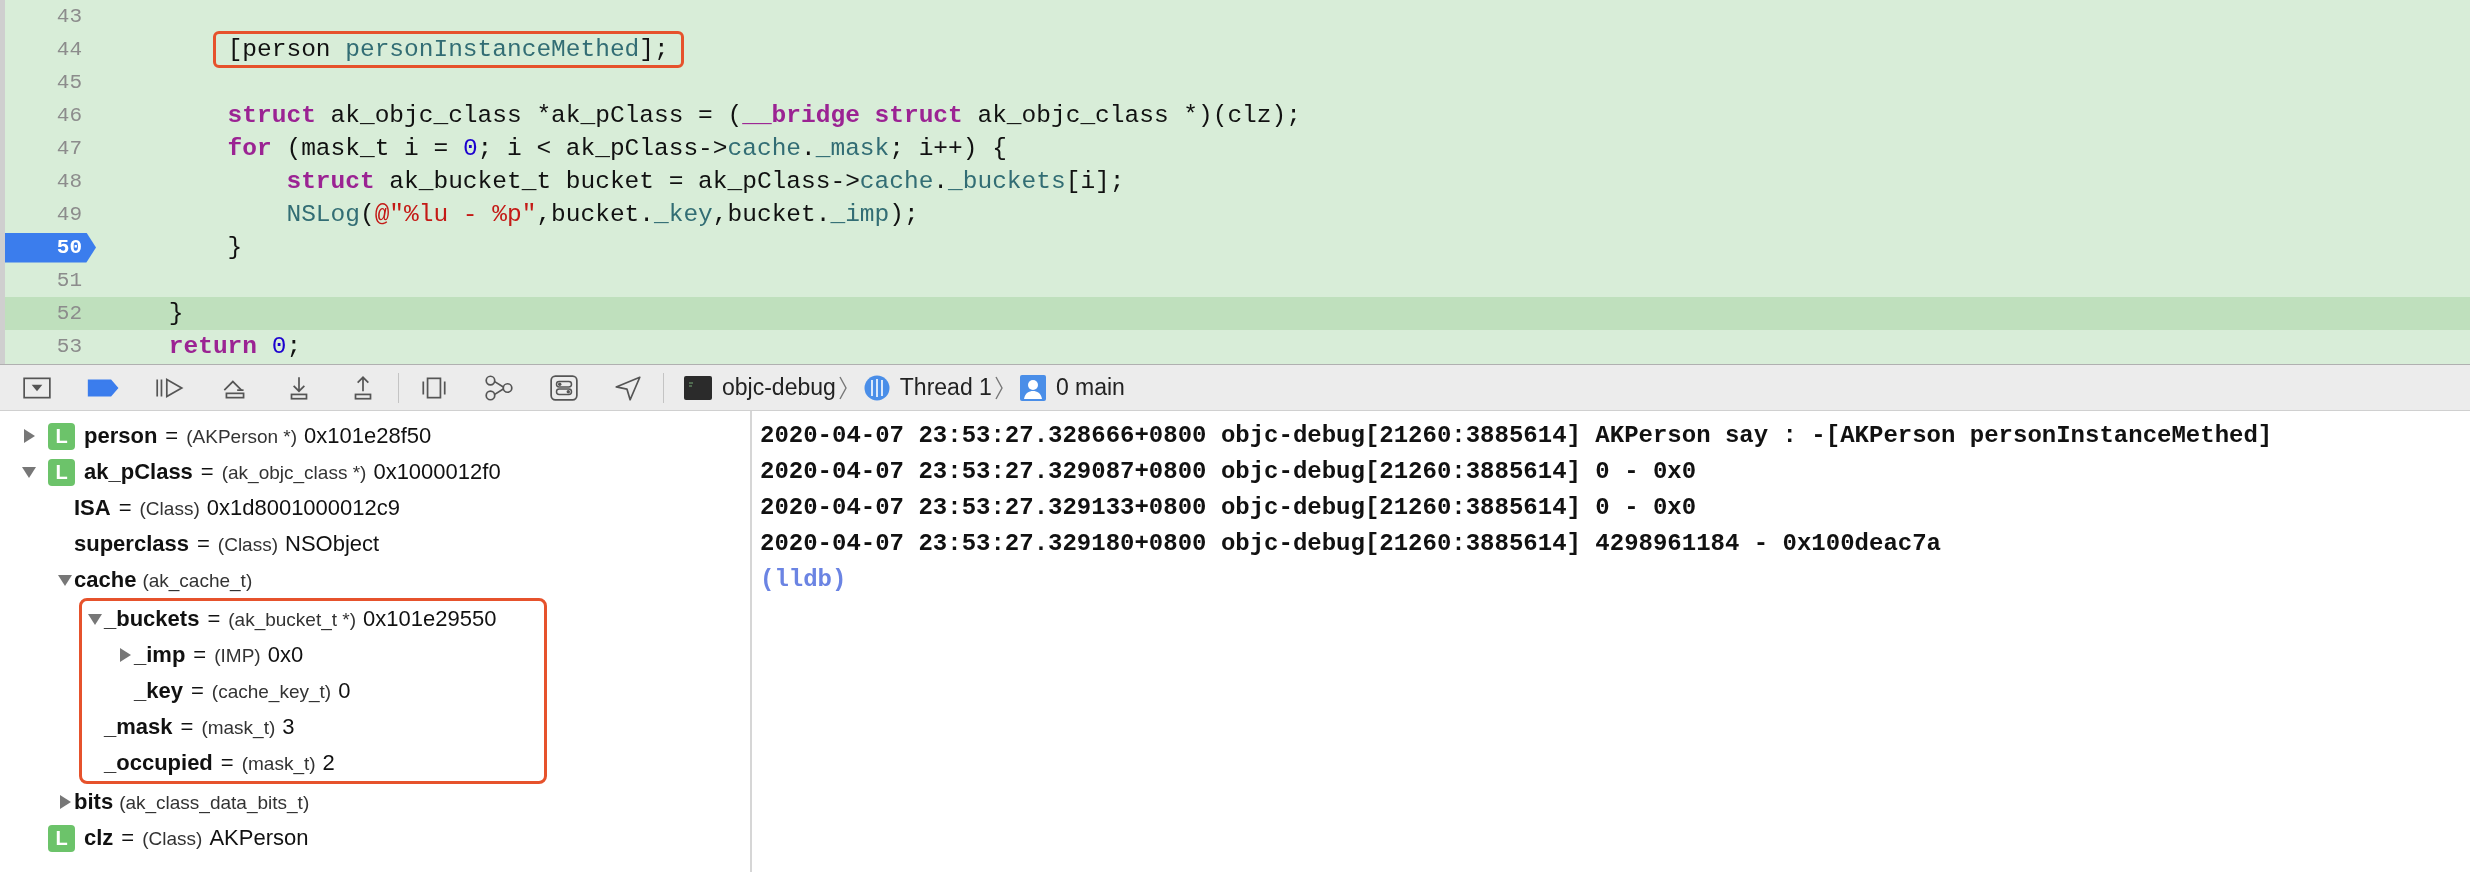 The width and height of the screenshot is (2470, 872). What do you see at coordinates (69, 346) in the screenshot?
I see `line-number: 53` at bounding box center [69, 346].